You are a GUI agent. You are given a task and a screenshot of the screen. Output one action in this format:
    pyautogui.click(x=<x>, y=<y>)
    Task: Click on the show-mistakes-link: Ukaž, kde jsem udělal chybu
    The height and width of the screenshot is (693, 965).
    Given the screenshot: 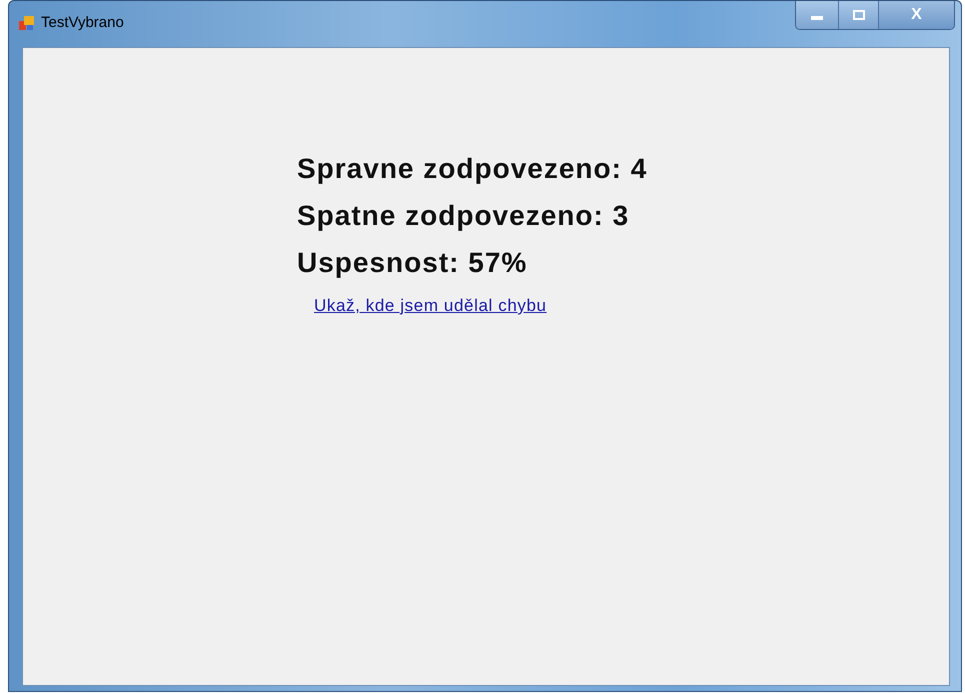 What is the action you would take?
    pyautogui.click(x=430, y=306)
    